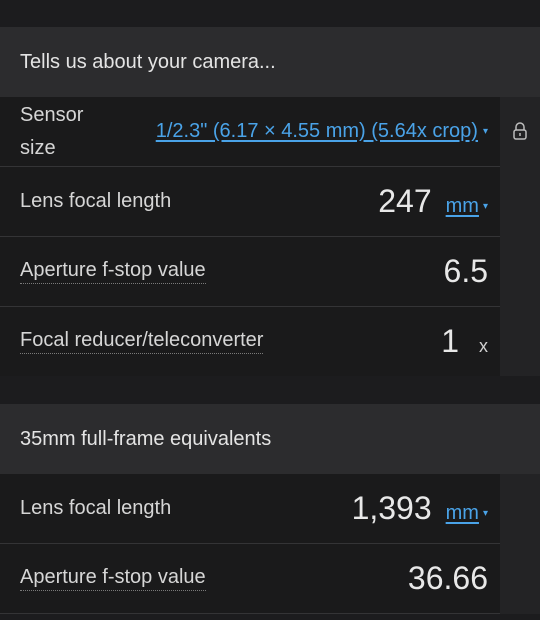 This screenshot has width=540, height=620. Describe the element at coordinates (520, 131) in the screenshot. I see `lock-icon` at that location.